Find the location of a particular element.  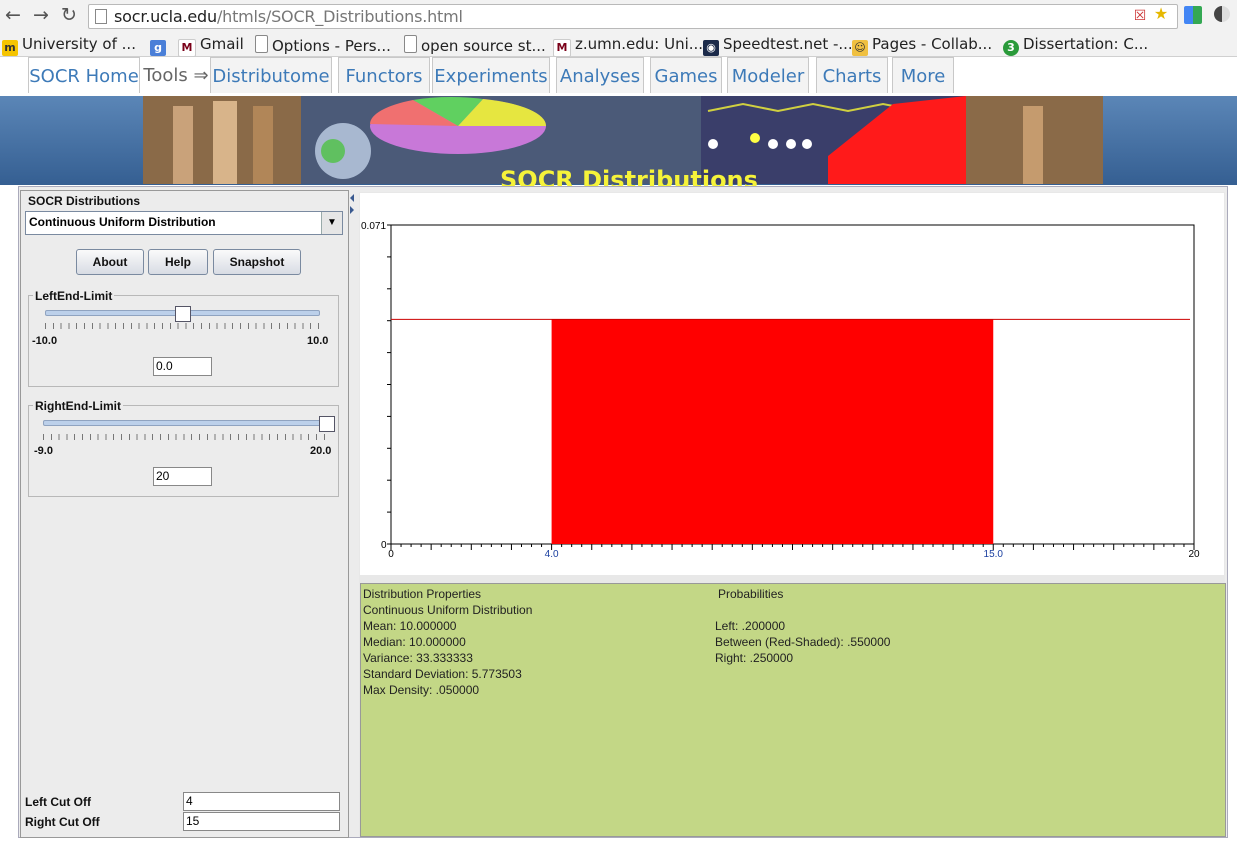

properties-header: Distribution Properties is located at coordinates (422, 594).